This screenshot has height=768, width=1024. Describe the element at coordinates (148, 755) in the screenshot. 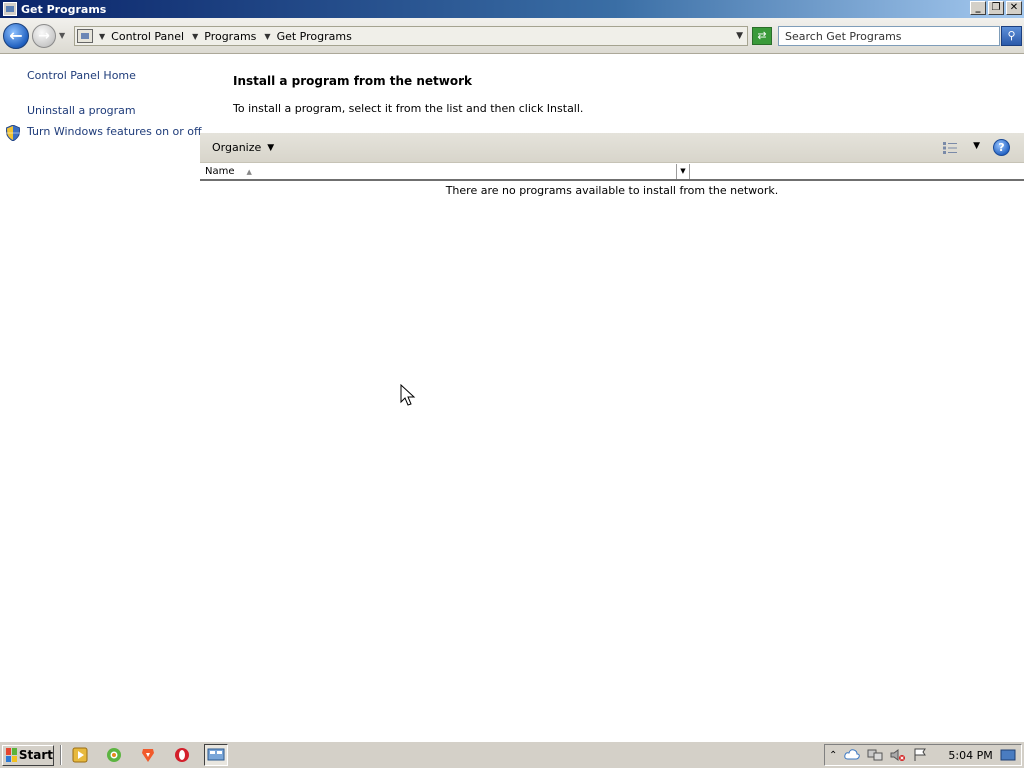

I see `brave-browser-icon` at that location.